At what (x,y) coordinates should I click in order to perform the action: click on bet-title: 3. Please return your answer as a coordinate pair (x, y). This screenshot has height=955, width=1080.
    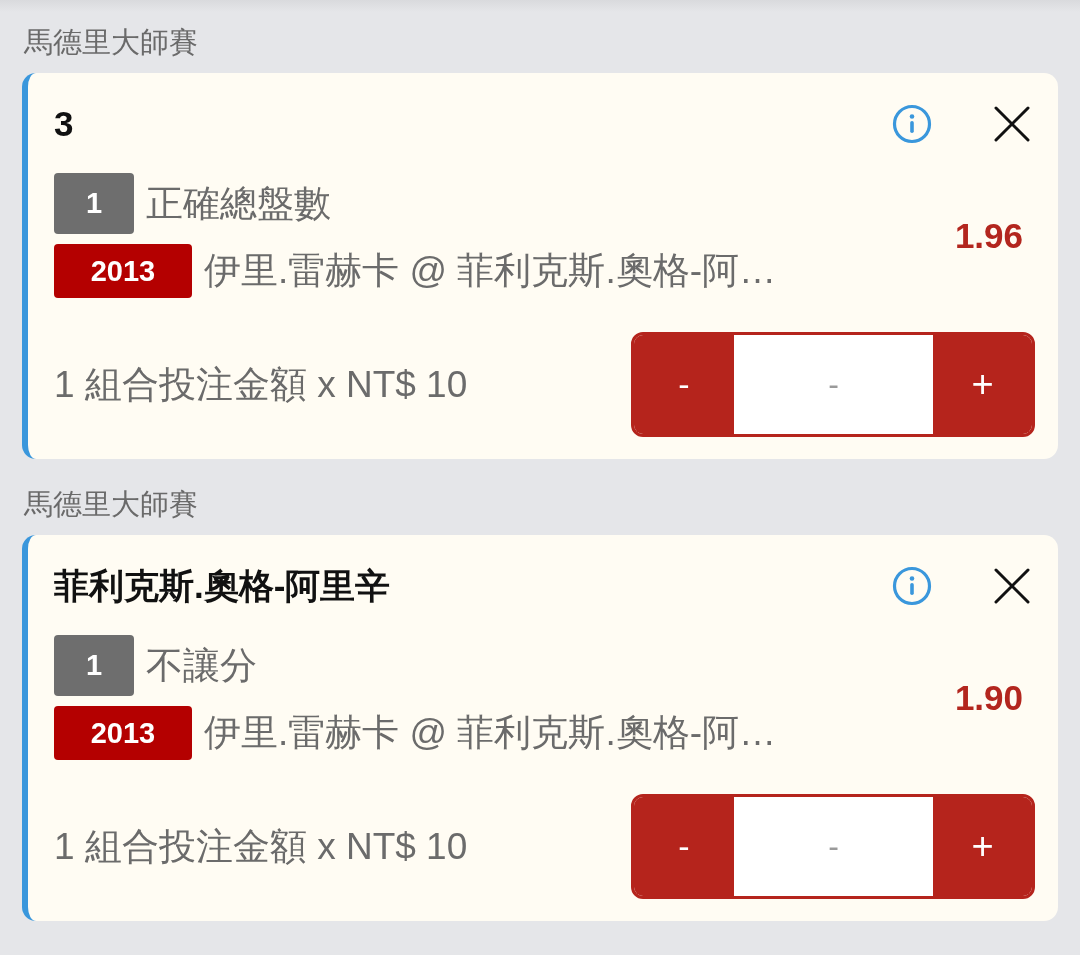
    Looking at the image, I should click on (64, 124).